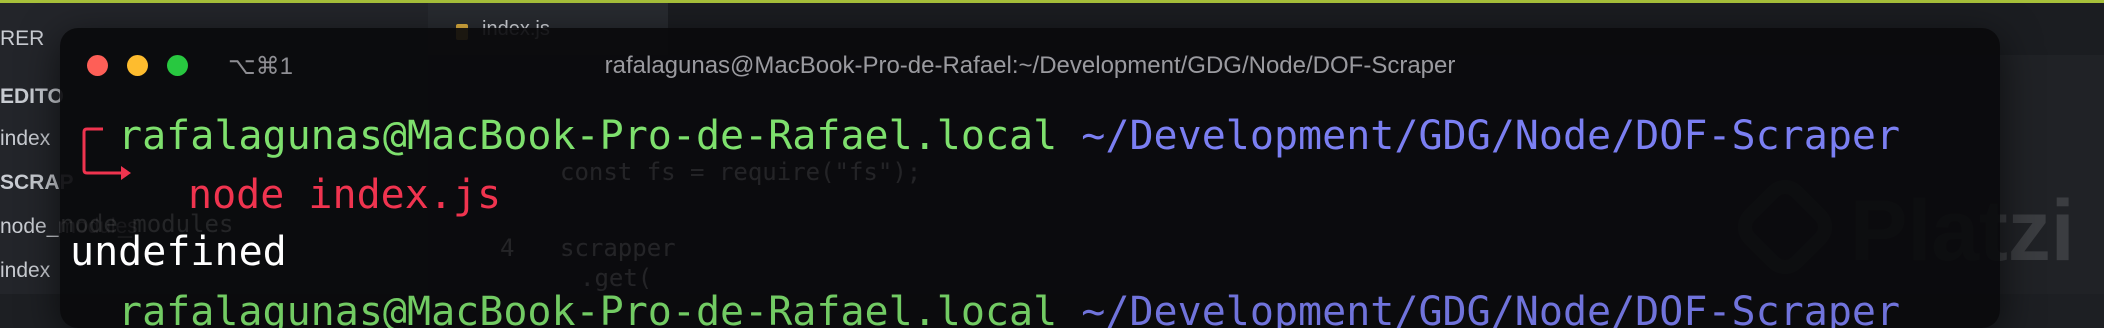 The image size is (2104, 328). What do you see at coordinates (32, 97) in the screenshot?
I see `sidebar-section-editors: EDITO` at bounding box center [32, 97].